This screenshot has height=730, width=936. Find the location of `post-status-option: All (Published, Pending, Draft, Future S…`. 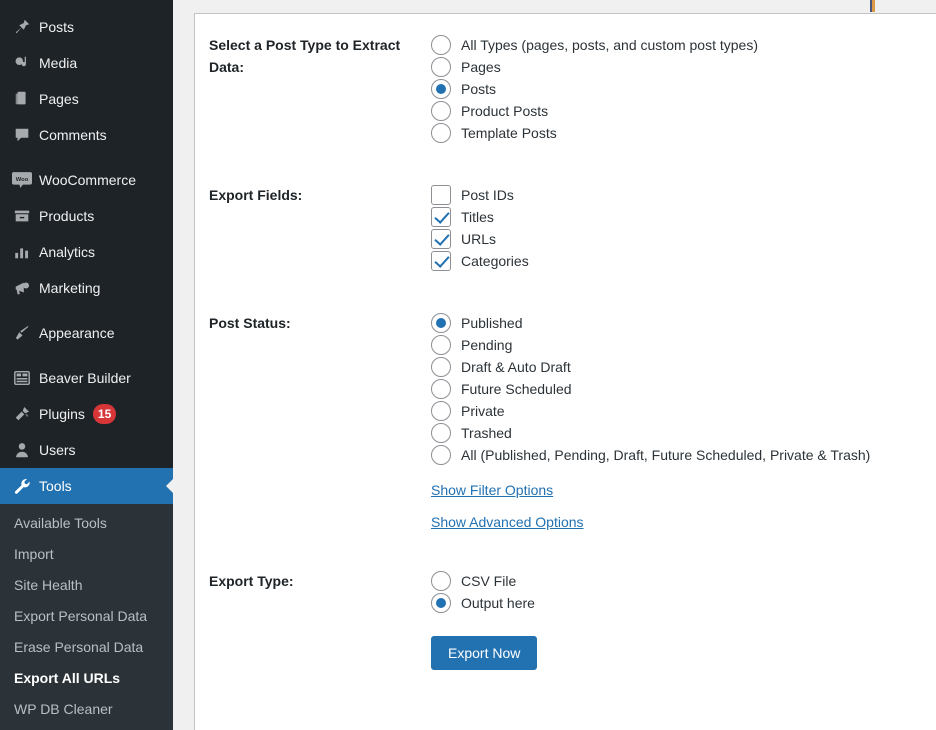

post-status-option: All (Published, Pending, Draft, Future S… is located at coordinates (678, 455).